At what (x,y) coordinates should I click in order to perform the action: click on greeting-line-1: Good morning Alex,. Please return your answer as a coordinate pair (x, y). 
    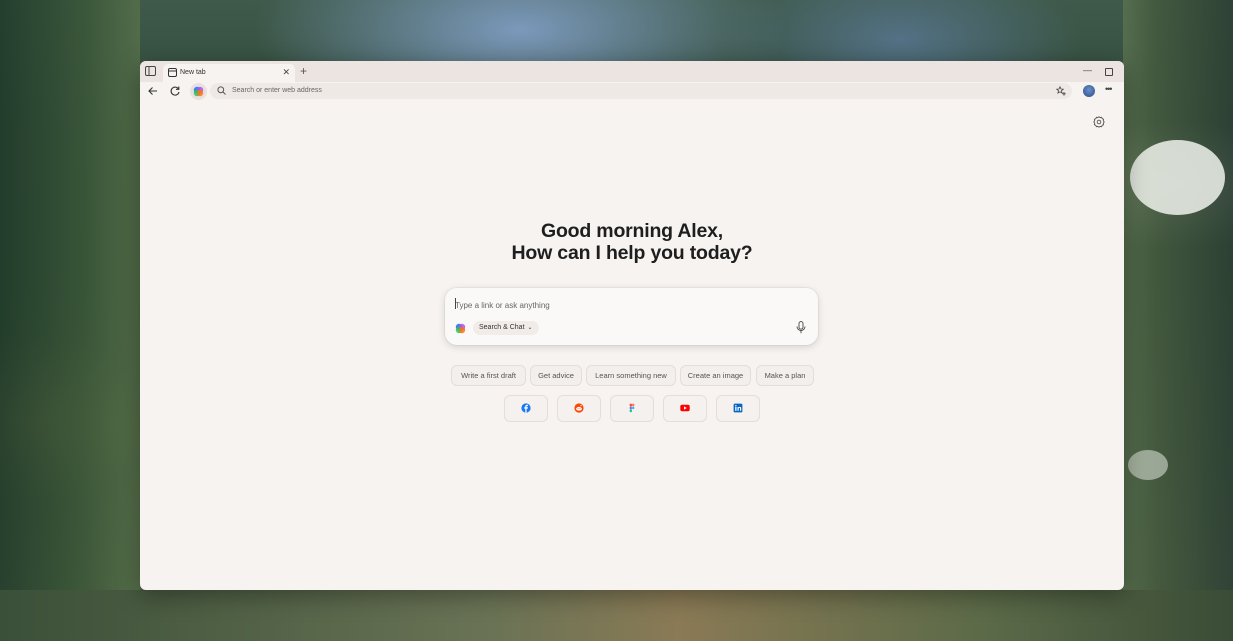
    Looking at the image, I should click on (631, 231).